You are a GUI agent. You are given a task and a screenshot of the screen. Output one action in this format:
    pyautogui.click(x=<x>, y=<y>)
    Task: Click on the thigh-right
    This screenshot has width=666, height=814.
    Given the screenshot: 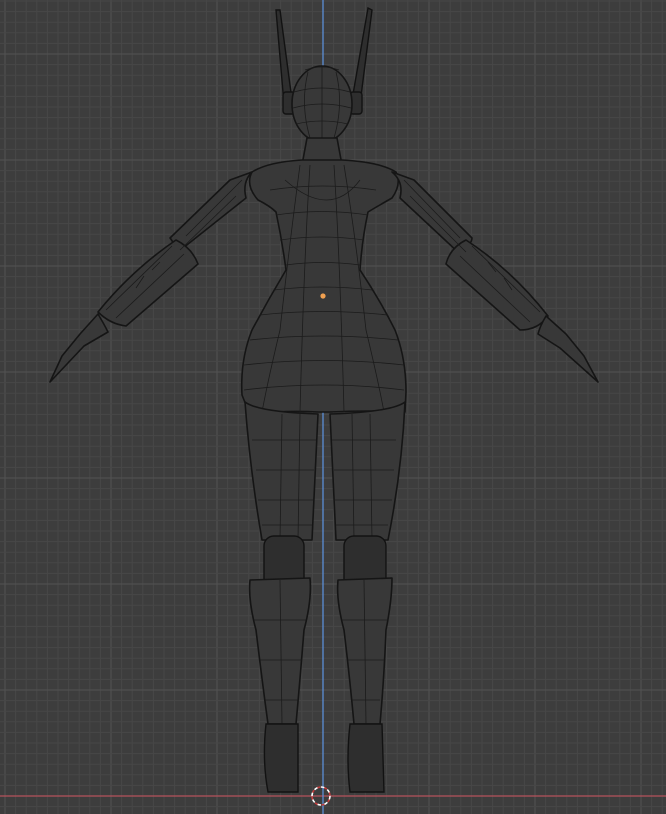 What is the action you would take?
    pyautogui.click(x=367, y=471)
    